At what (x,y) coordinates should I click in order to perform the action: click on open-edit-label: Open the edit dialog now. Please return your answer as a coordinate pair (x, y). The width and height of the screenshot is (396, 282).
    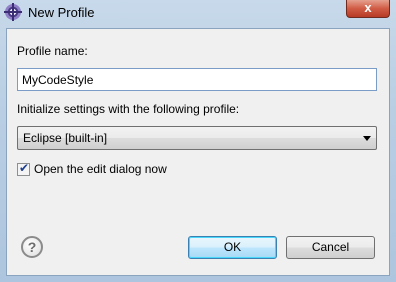
    Looking at the image, I should click on (100, 169).